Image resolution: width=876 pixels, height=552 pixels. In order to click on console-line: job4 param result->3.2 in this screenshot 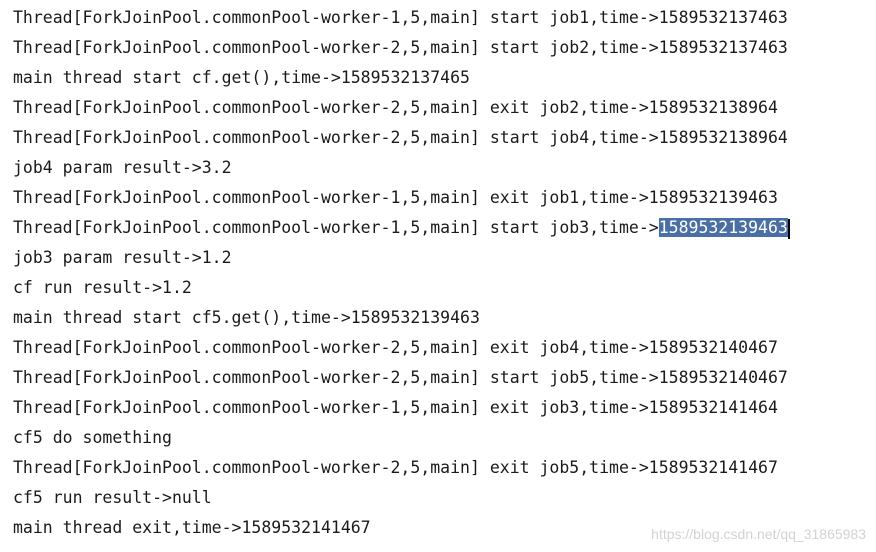, I will do `click(122, 167)`.